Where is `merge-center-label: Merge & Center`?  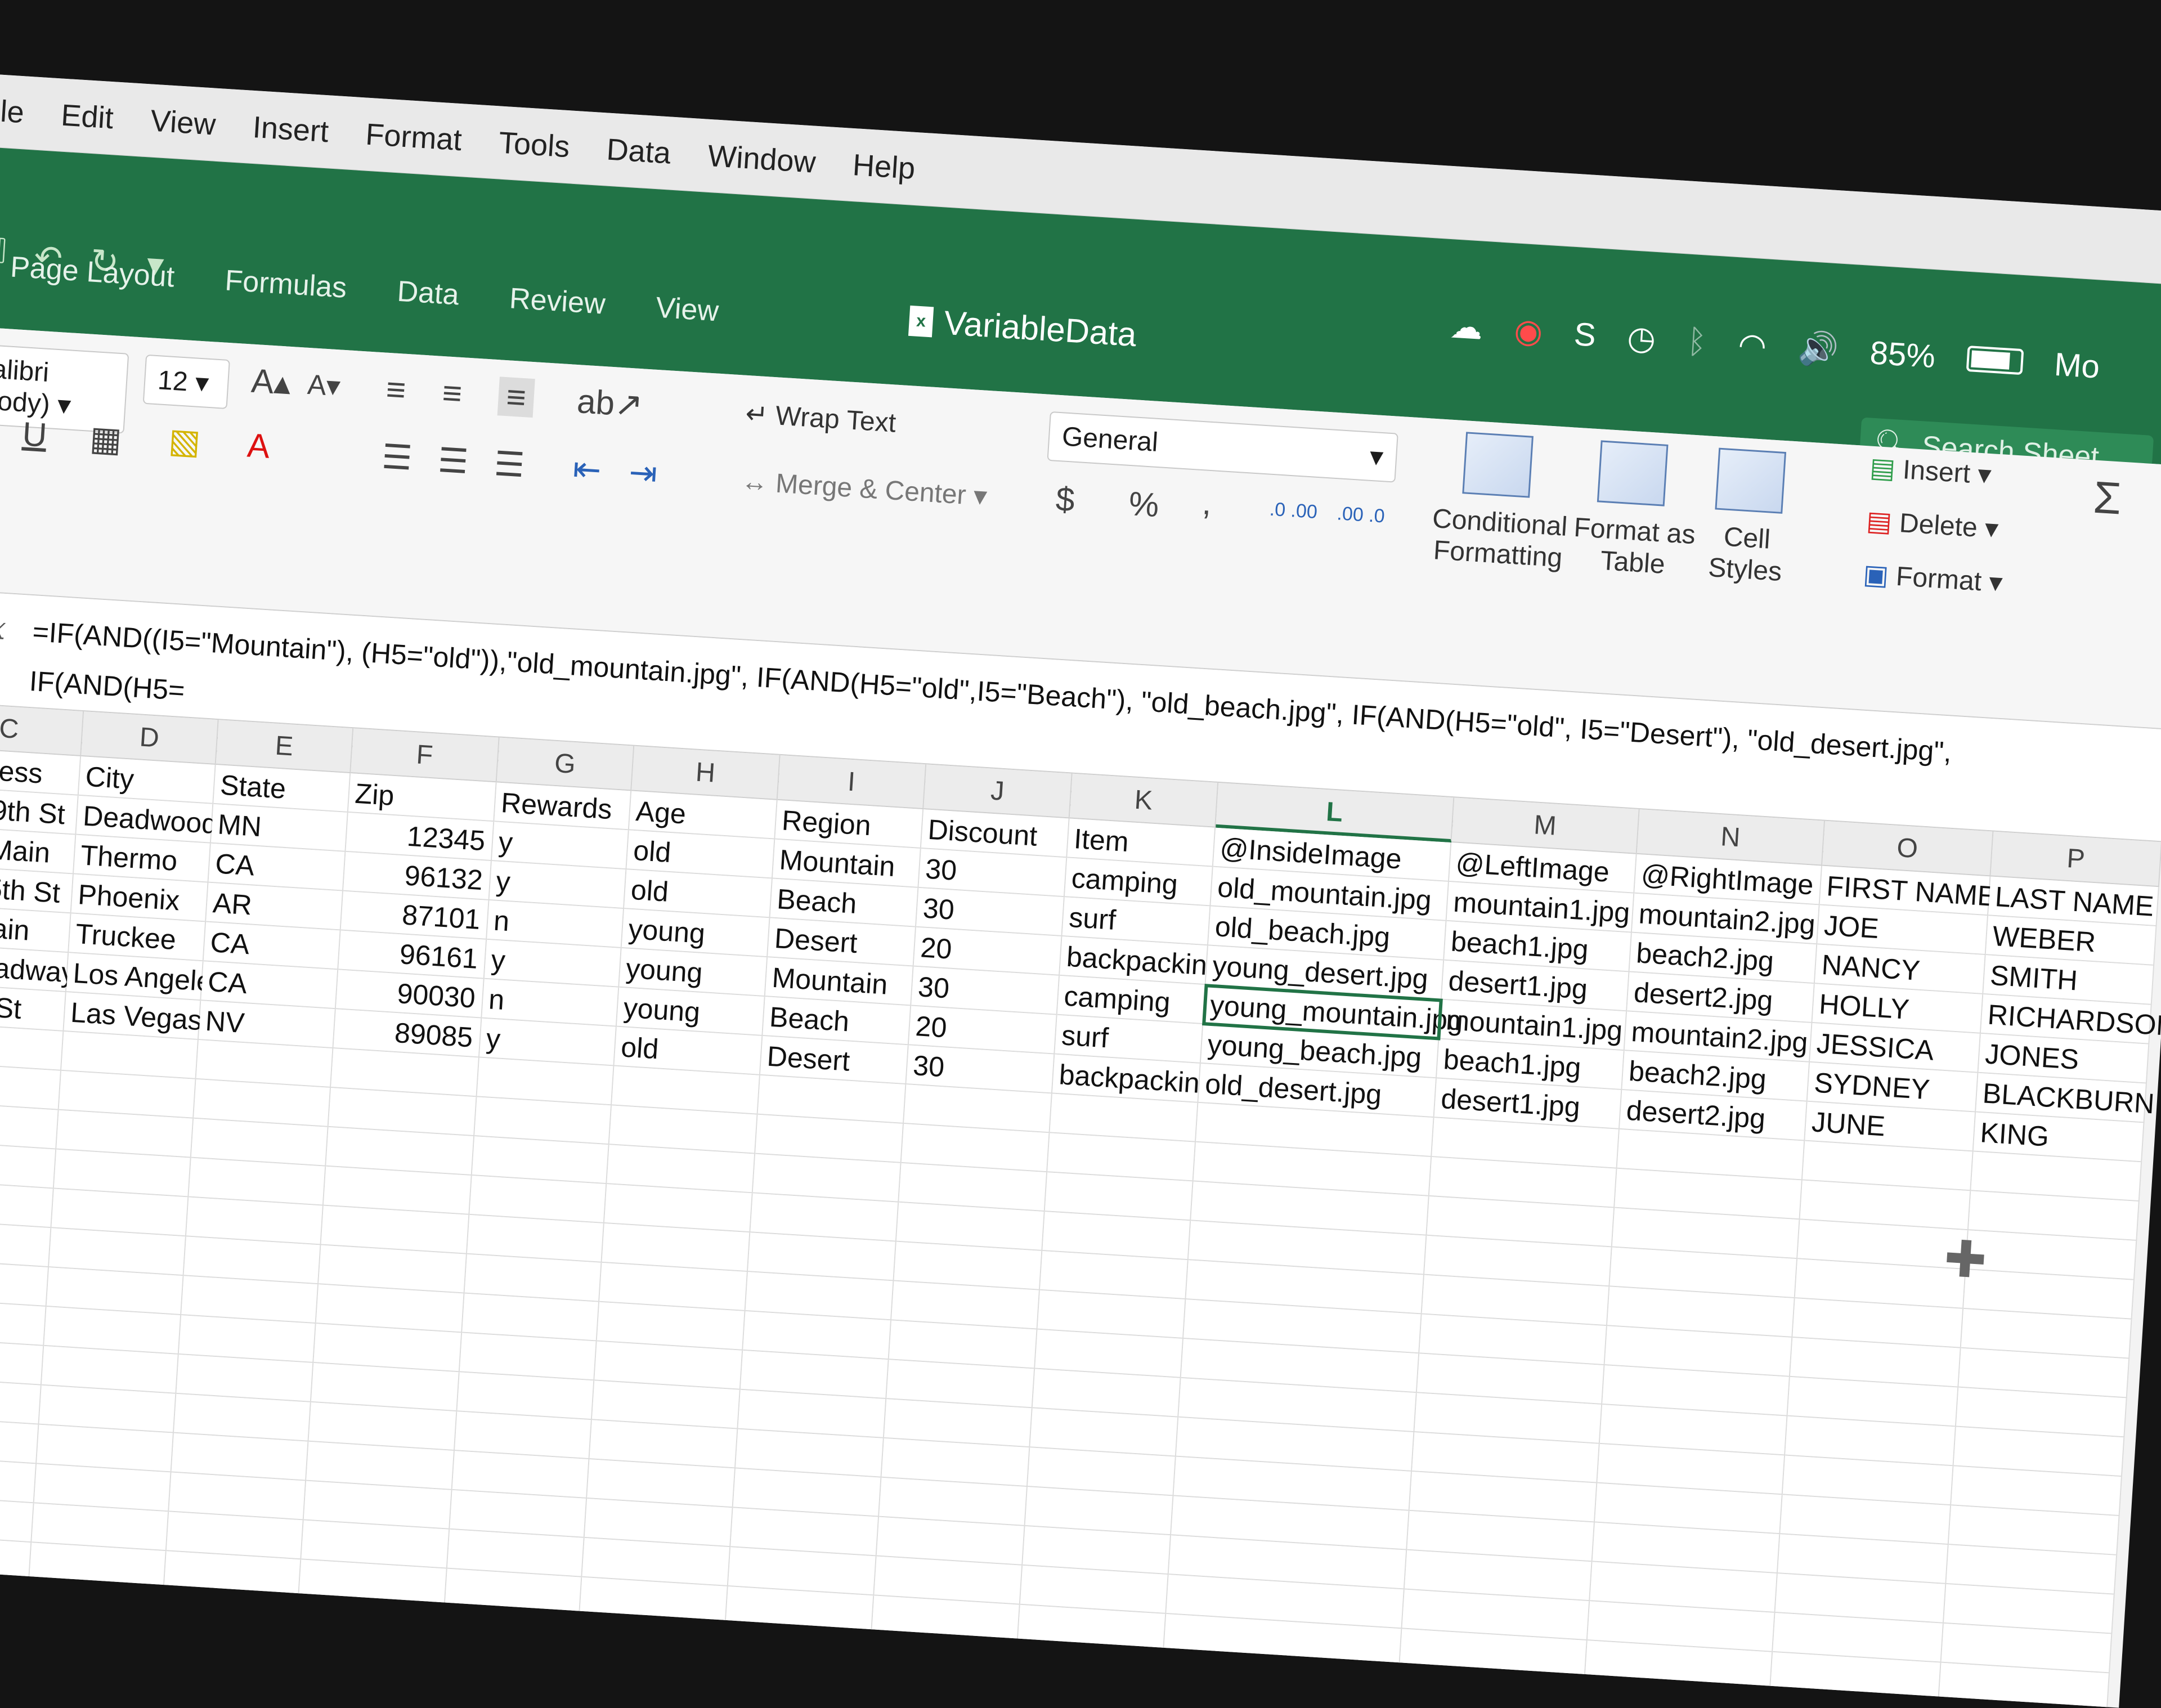 merge-center-label: Merge & Center is located at coordinates (870, 489).